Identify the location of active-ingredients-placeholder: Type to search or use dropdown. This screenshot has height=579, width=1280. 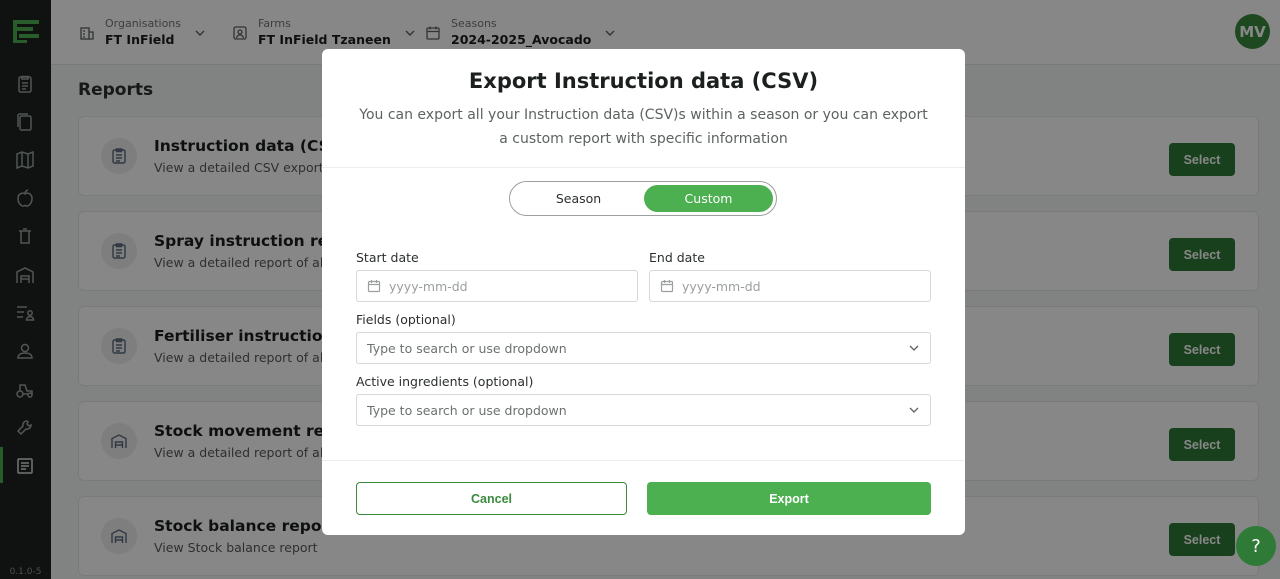
(467, 410).